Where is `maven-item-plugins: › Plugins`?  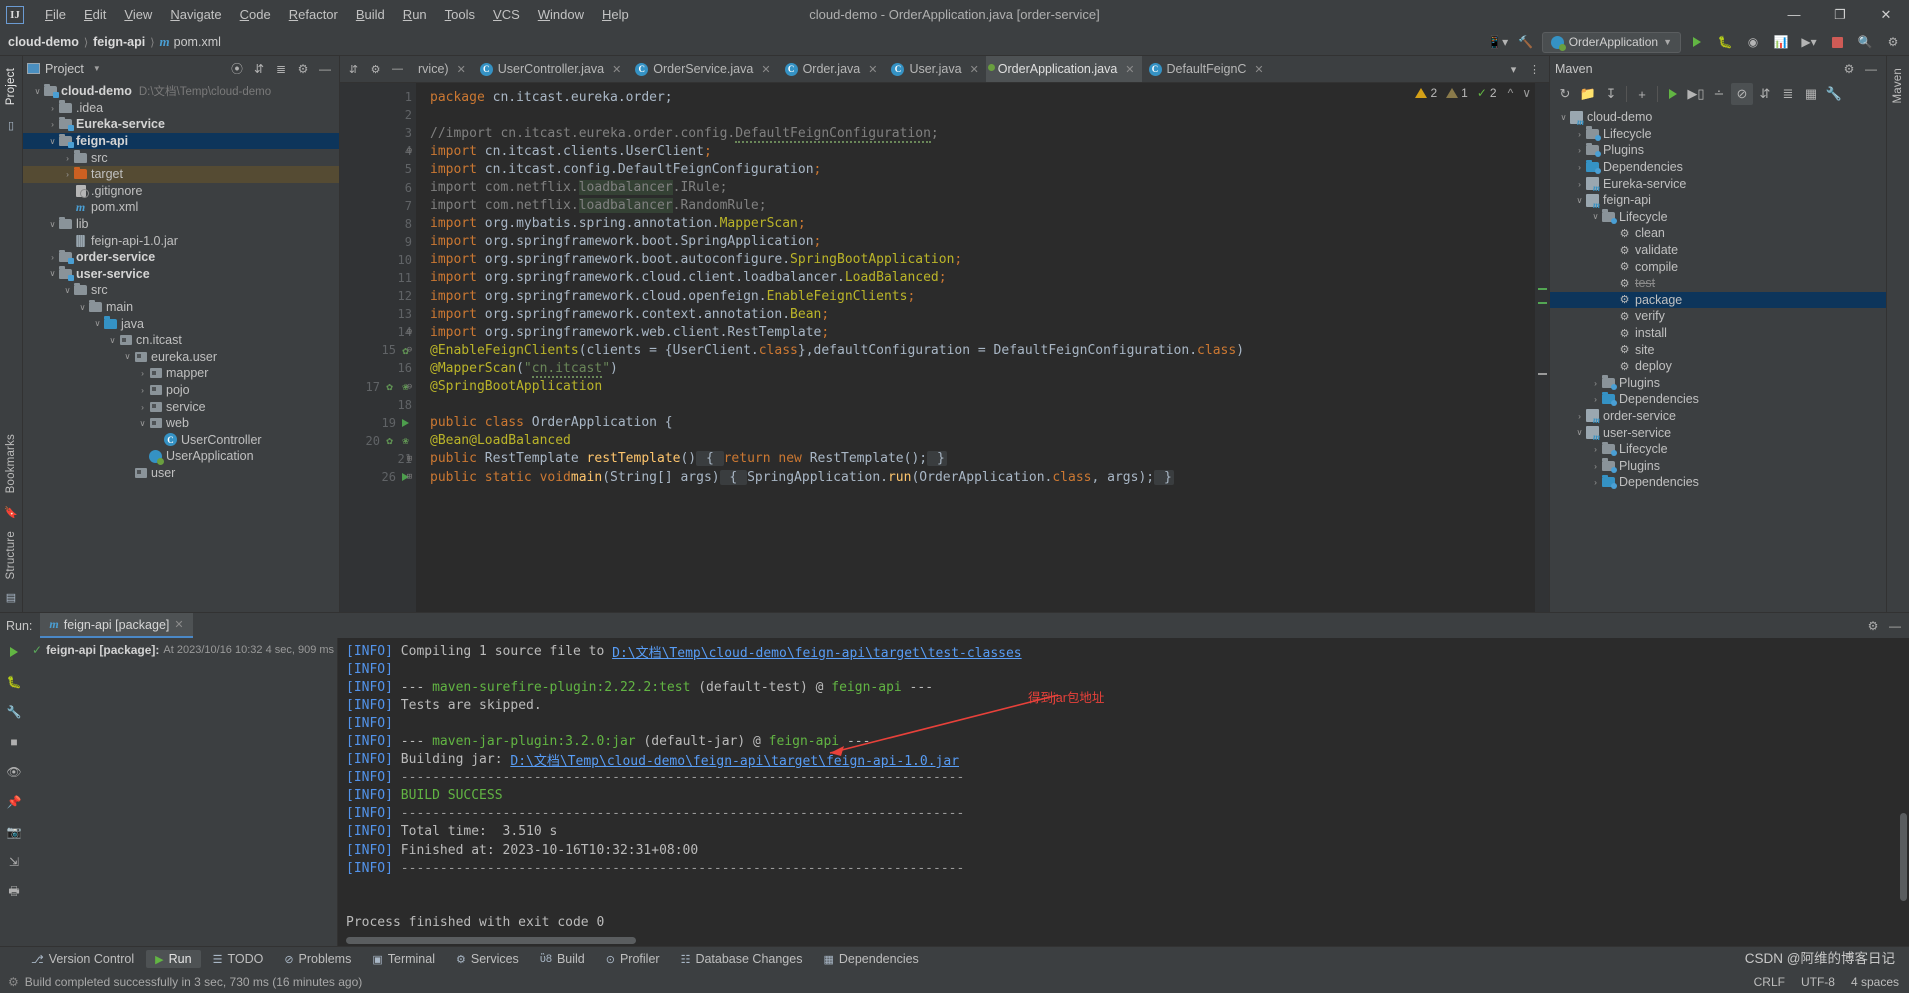
maven-item-plugins: › Plugins is located at coordinates (1718, 150).